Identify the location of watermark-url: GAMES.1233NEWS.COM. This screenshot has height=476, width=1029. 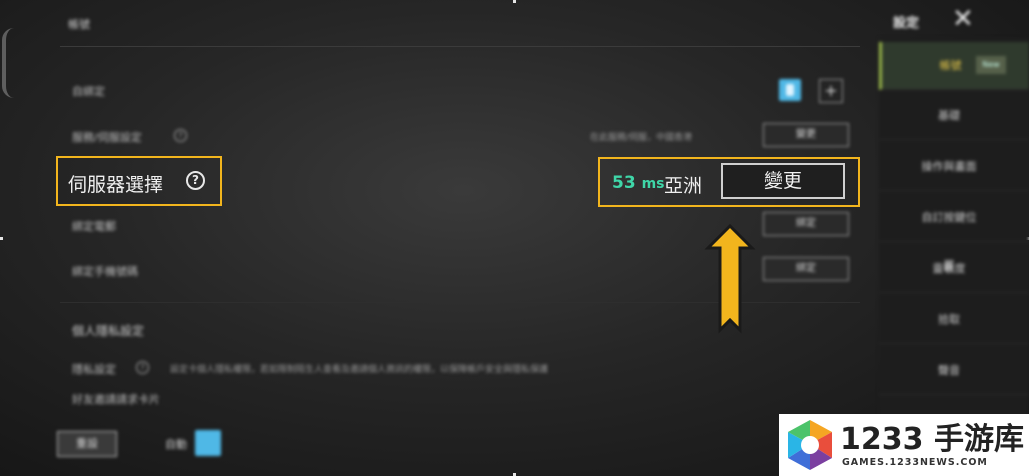
(915, 462).